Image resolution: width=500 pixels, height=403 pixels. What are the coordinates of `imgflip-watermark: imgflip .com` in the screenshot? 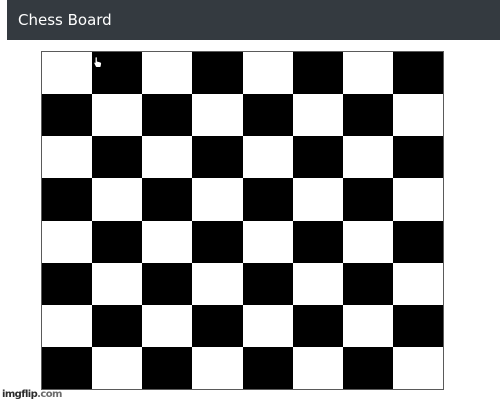 It's located at (32, 394).